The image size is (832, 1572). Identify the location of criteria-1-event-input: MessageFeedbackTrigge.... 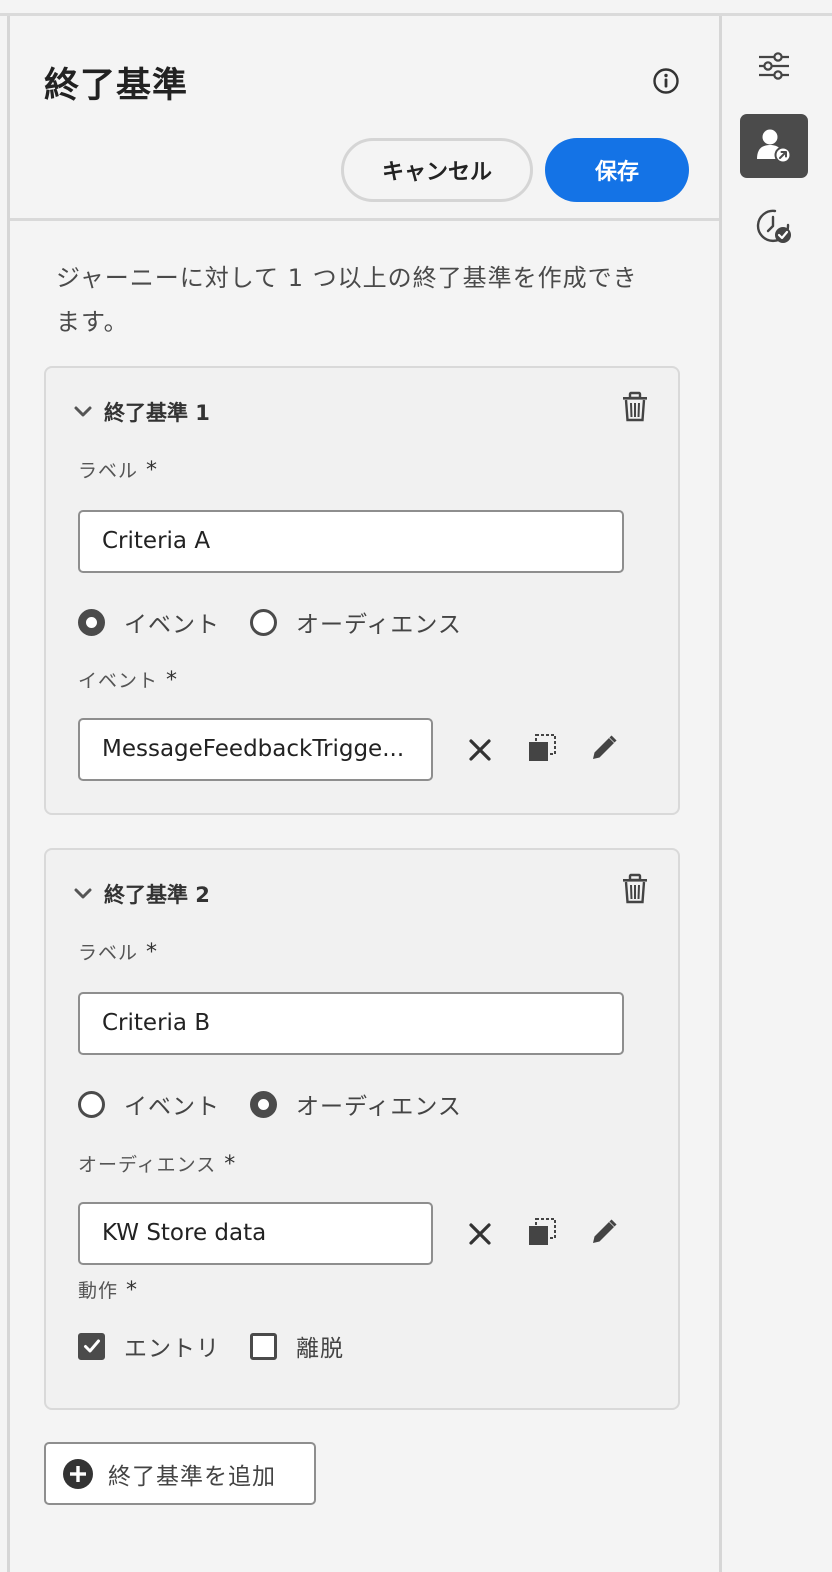
(255, 749).